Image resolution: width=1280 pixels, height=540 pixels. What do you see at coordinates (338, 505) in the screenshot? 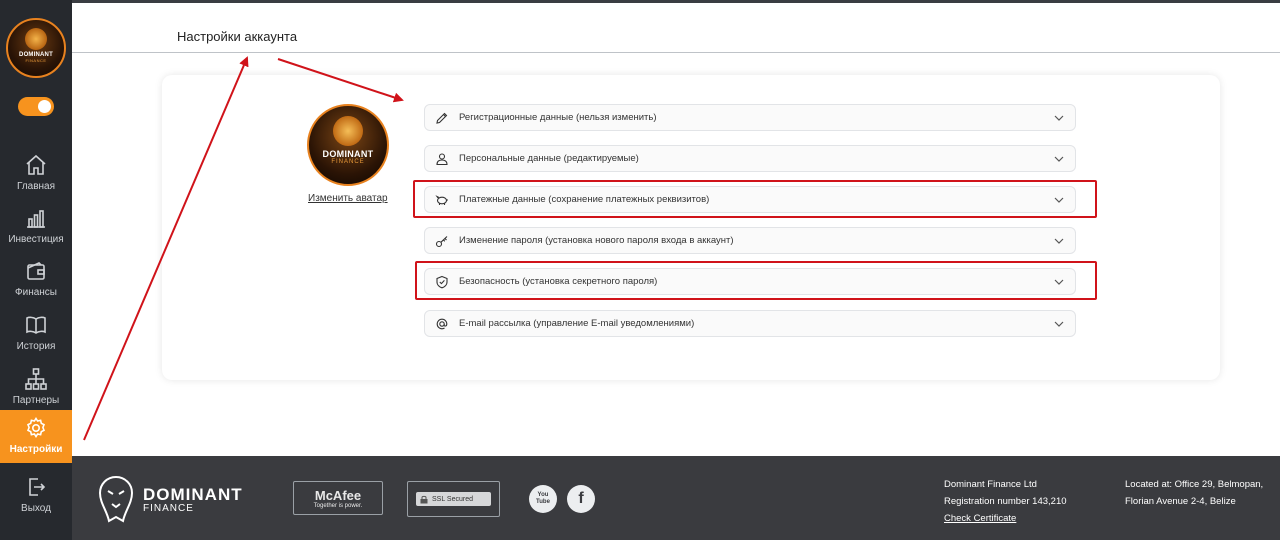
I see `mcafee-tagline: Together is power.` at bounding box center [338, 505].